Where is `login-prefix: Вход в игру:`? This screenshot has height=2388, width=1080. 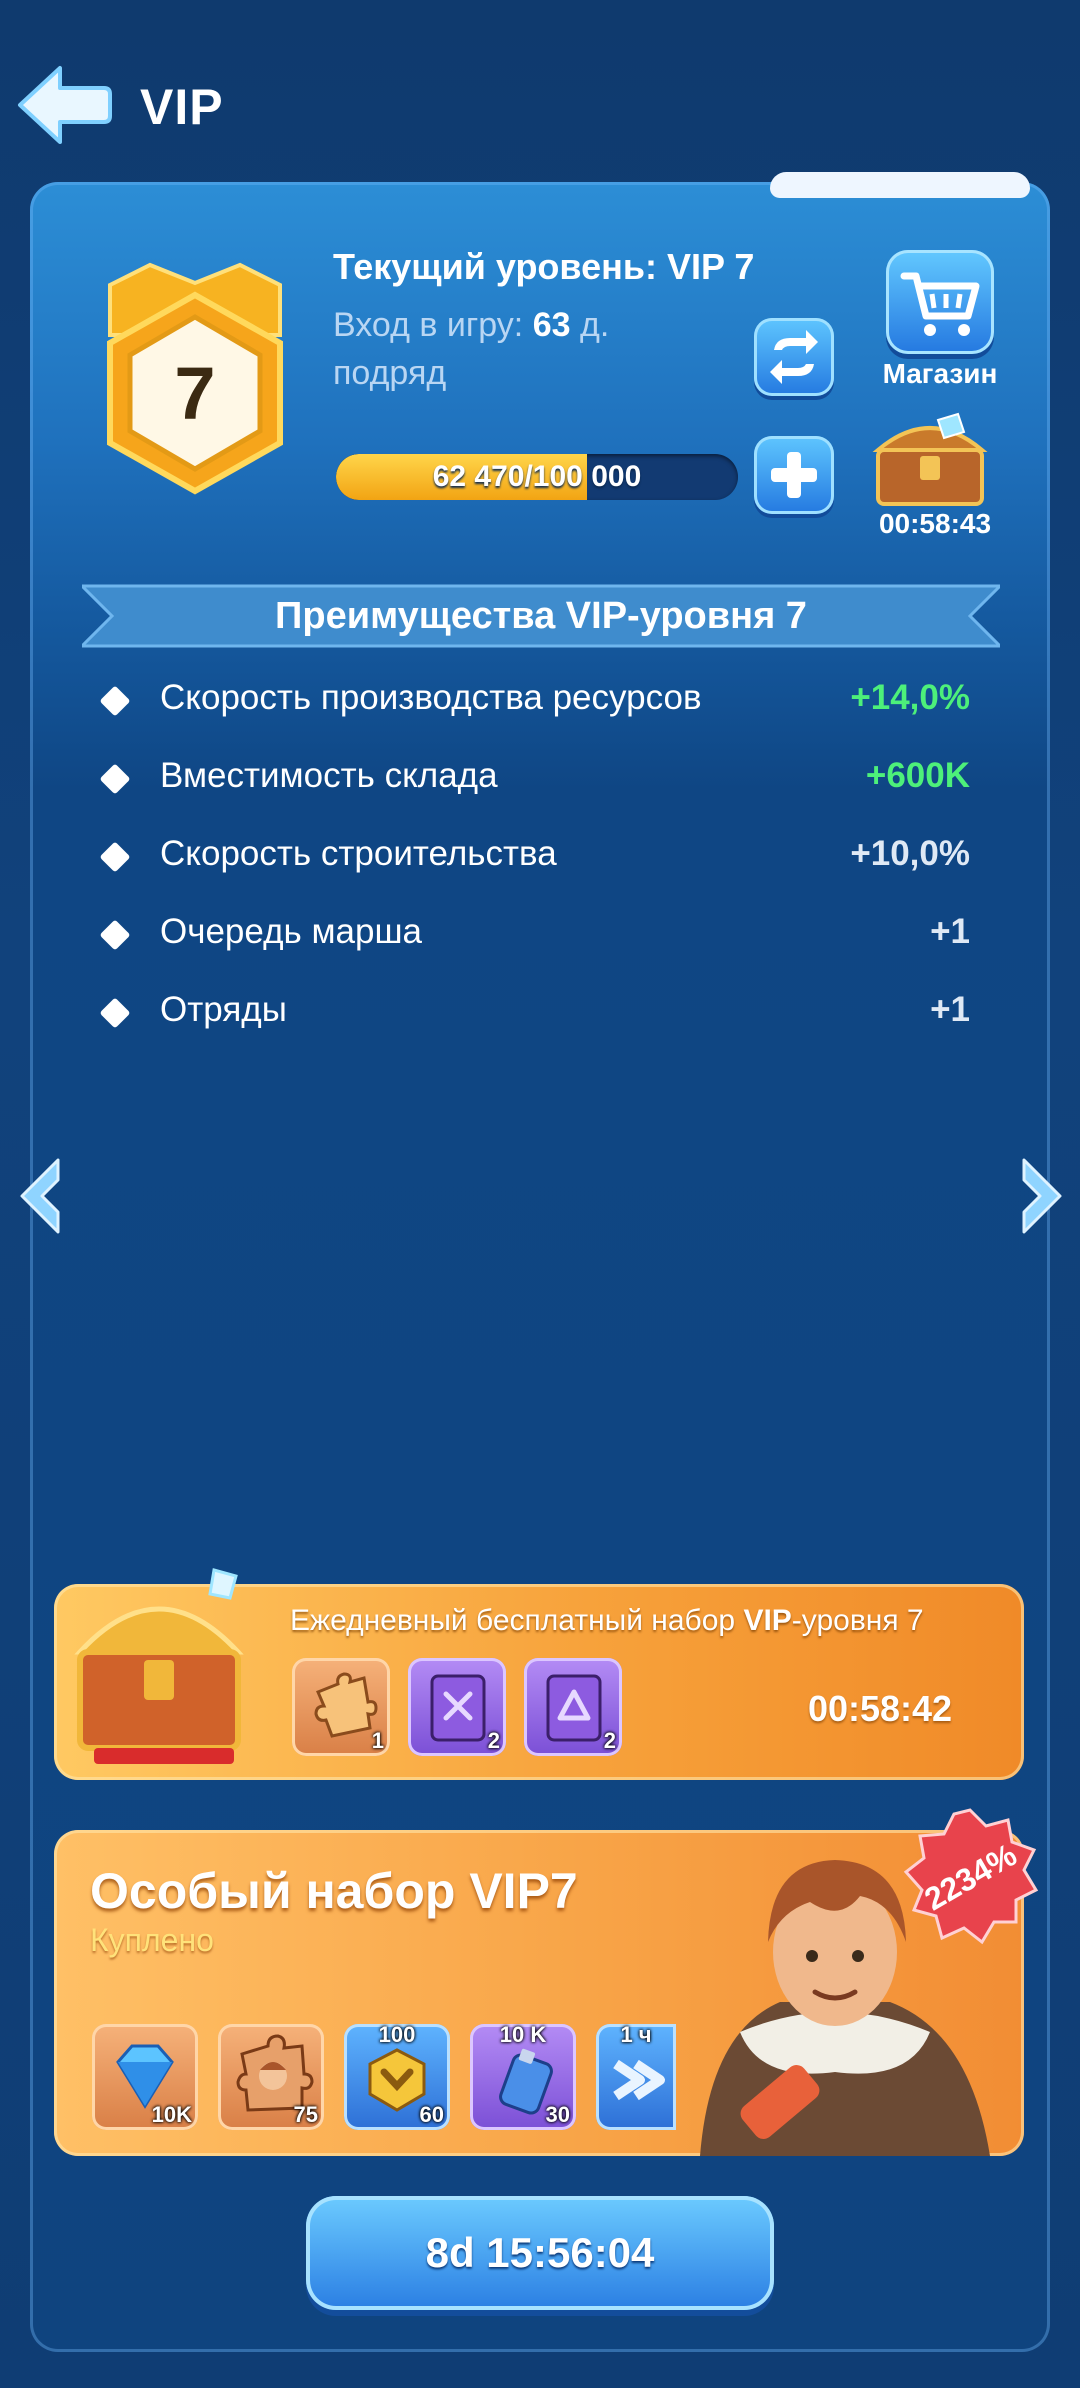 login-prefix: Вход в игру: is located at coordinates (428, 325).